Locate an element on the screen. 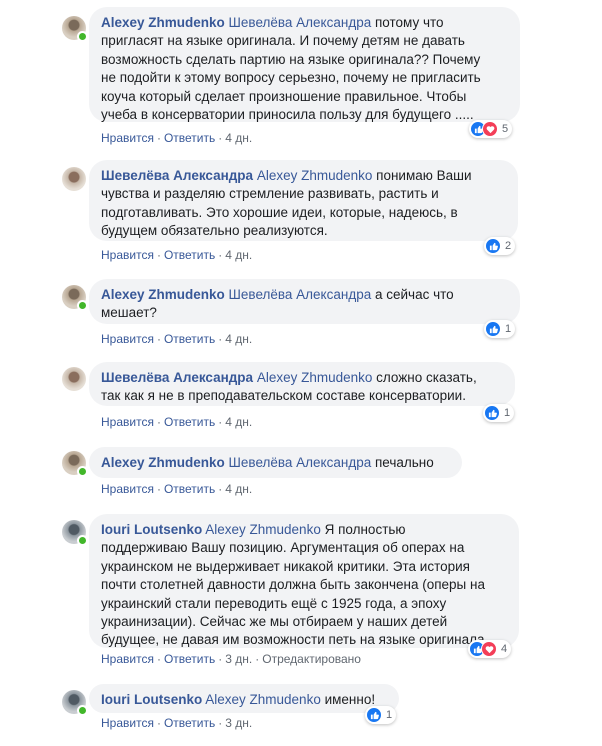 This screenshot has height=746, width=602. comment-text-line: понимаю Ваши is located at coordinates (422, 175).